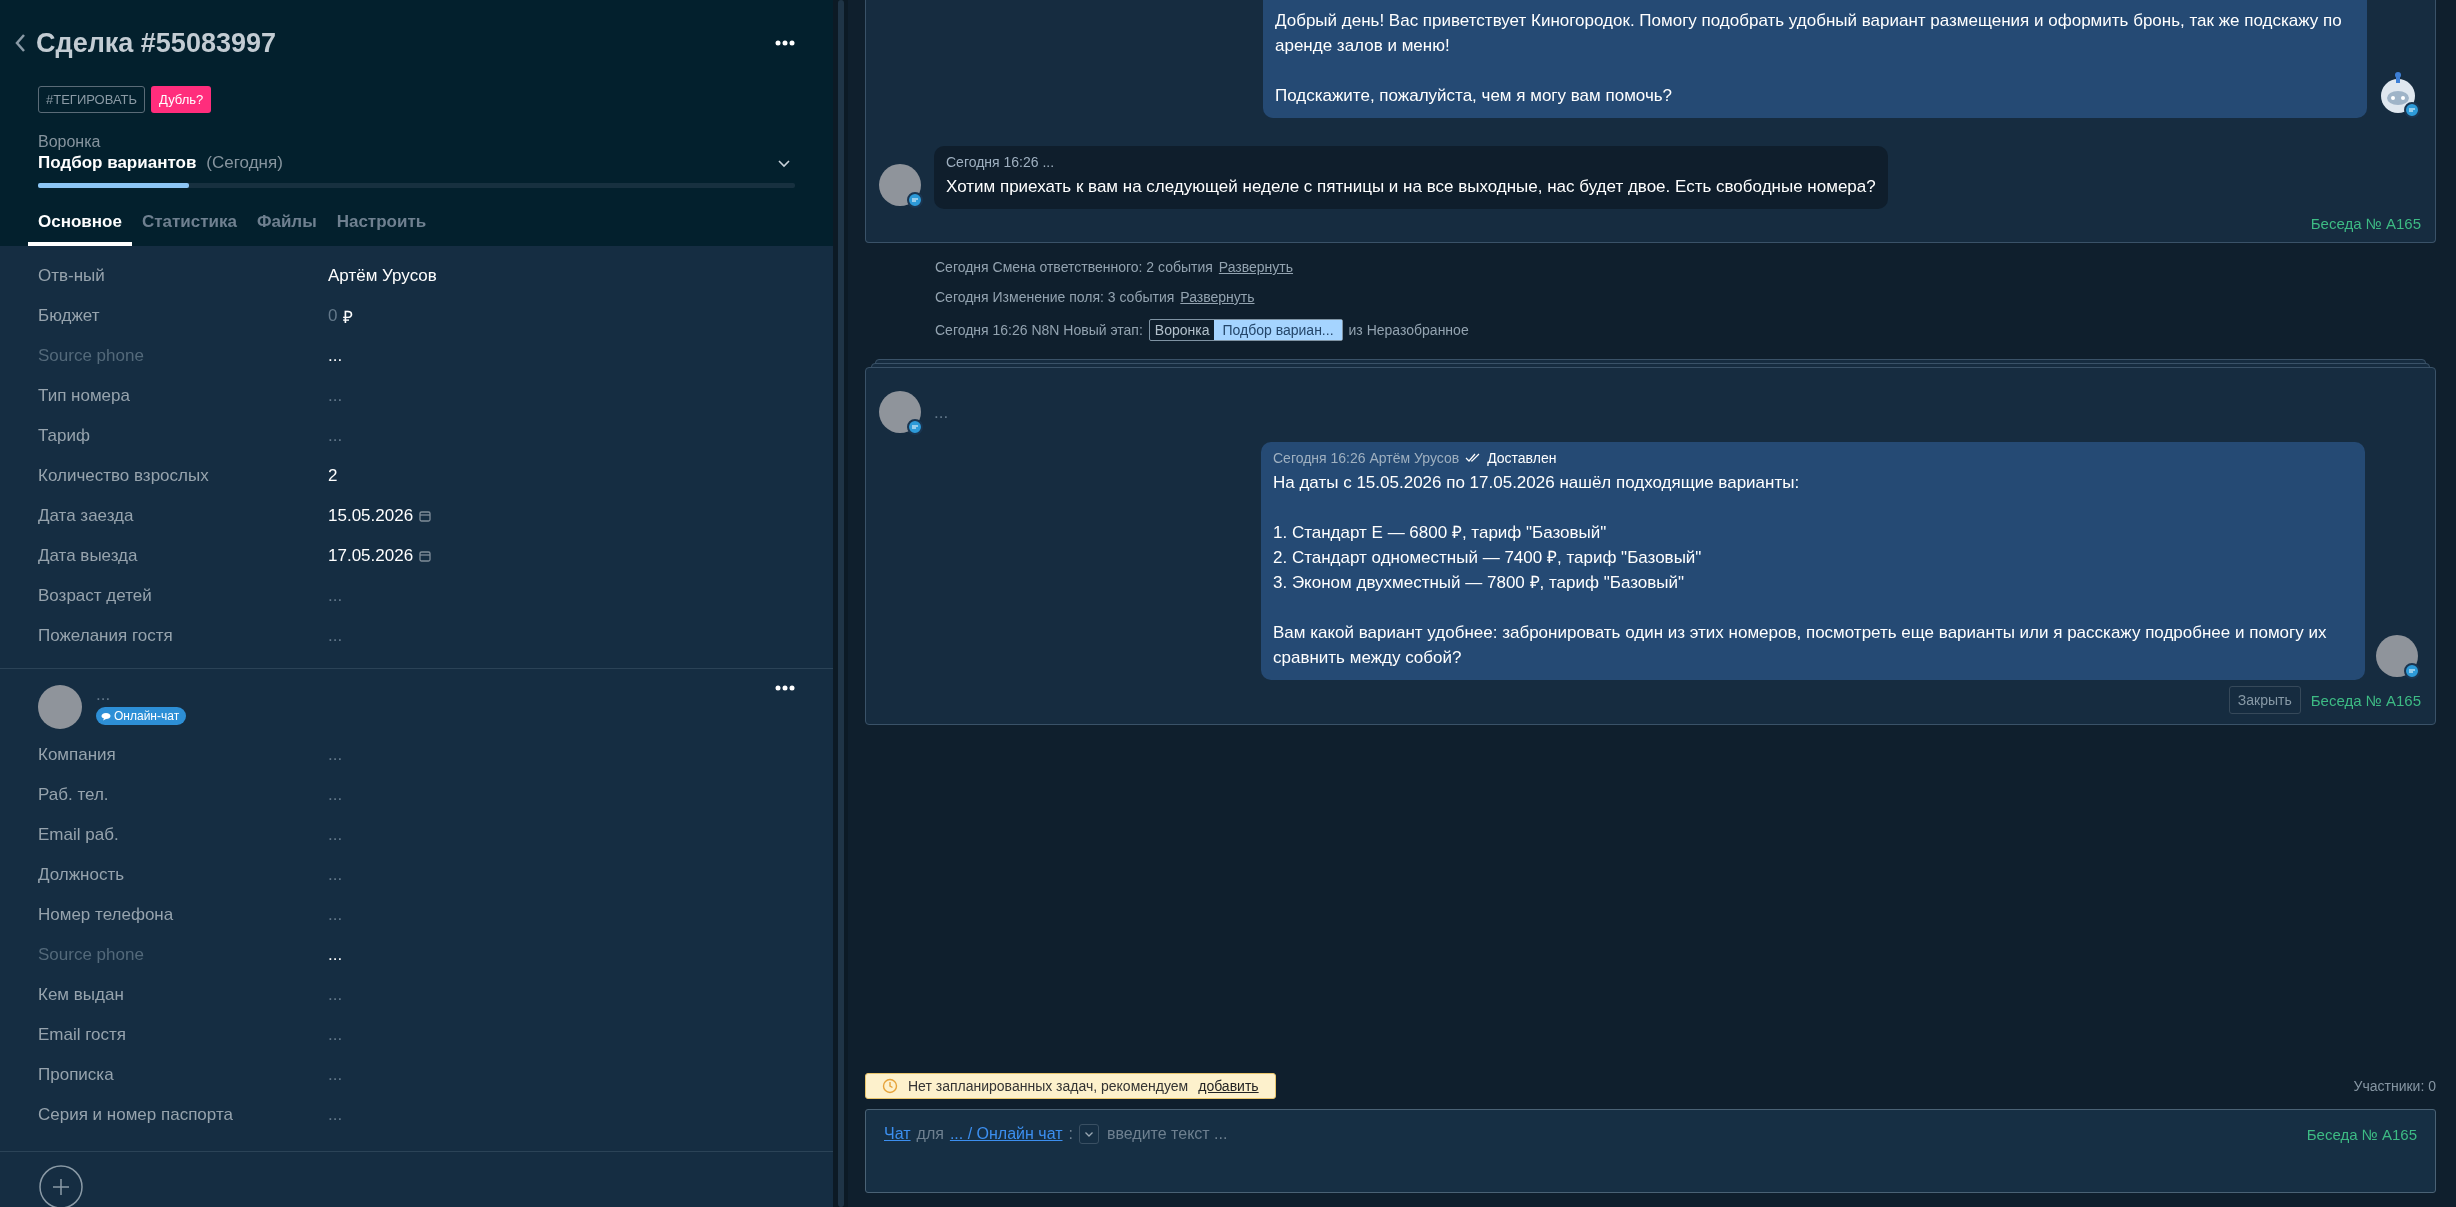 This screenshot has height=1207, width=2456. What do you see at coordinates (136, 1115) in the screenshot?
I see `field-label: Серия и номер паспорта` at bounding box center [136, 1115].